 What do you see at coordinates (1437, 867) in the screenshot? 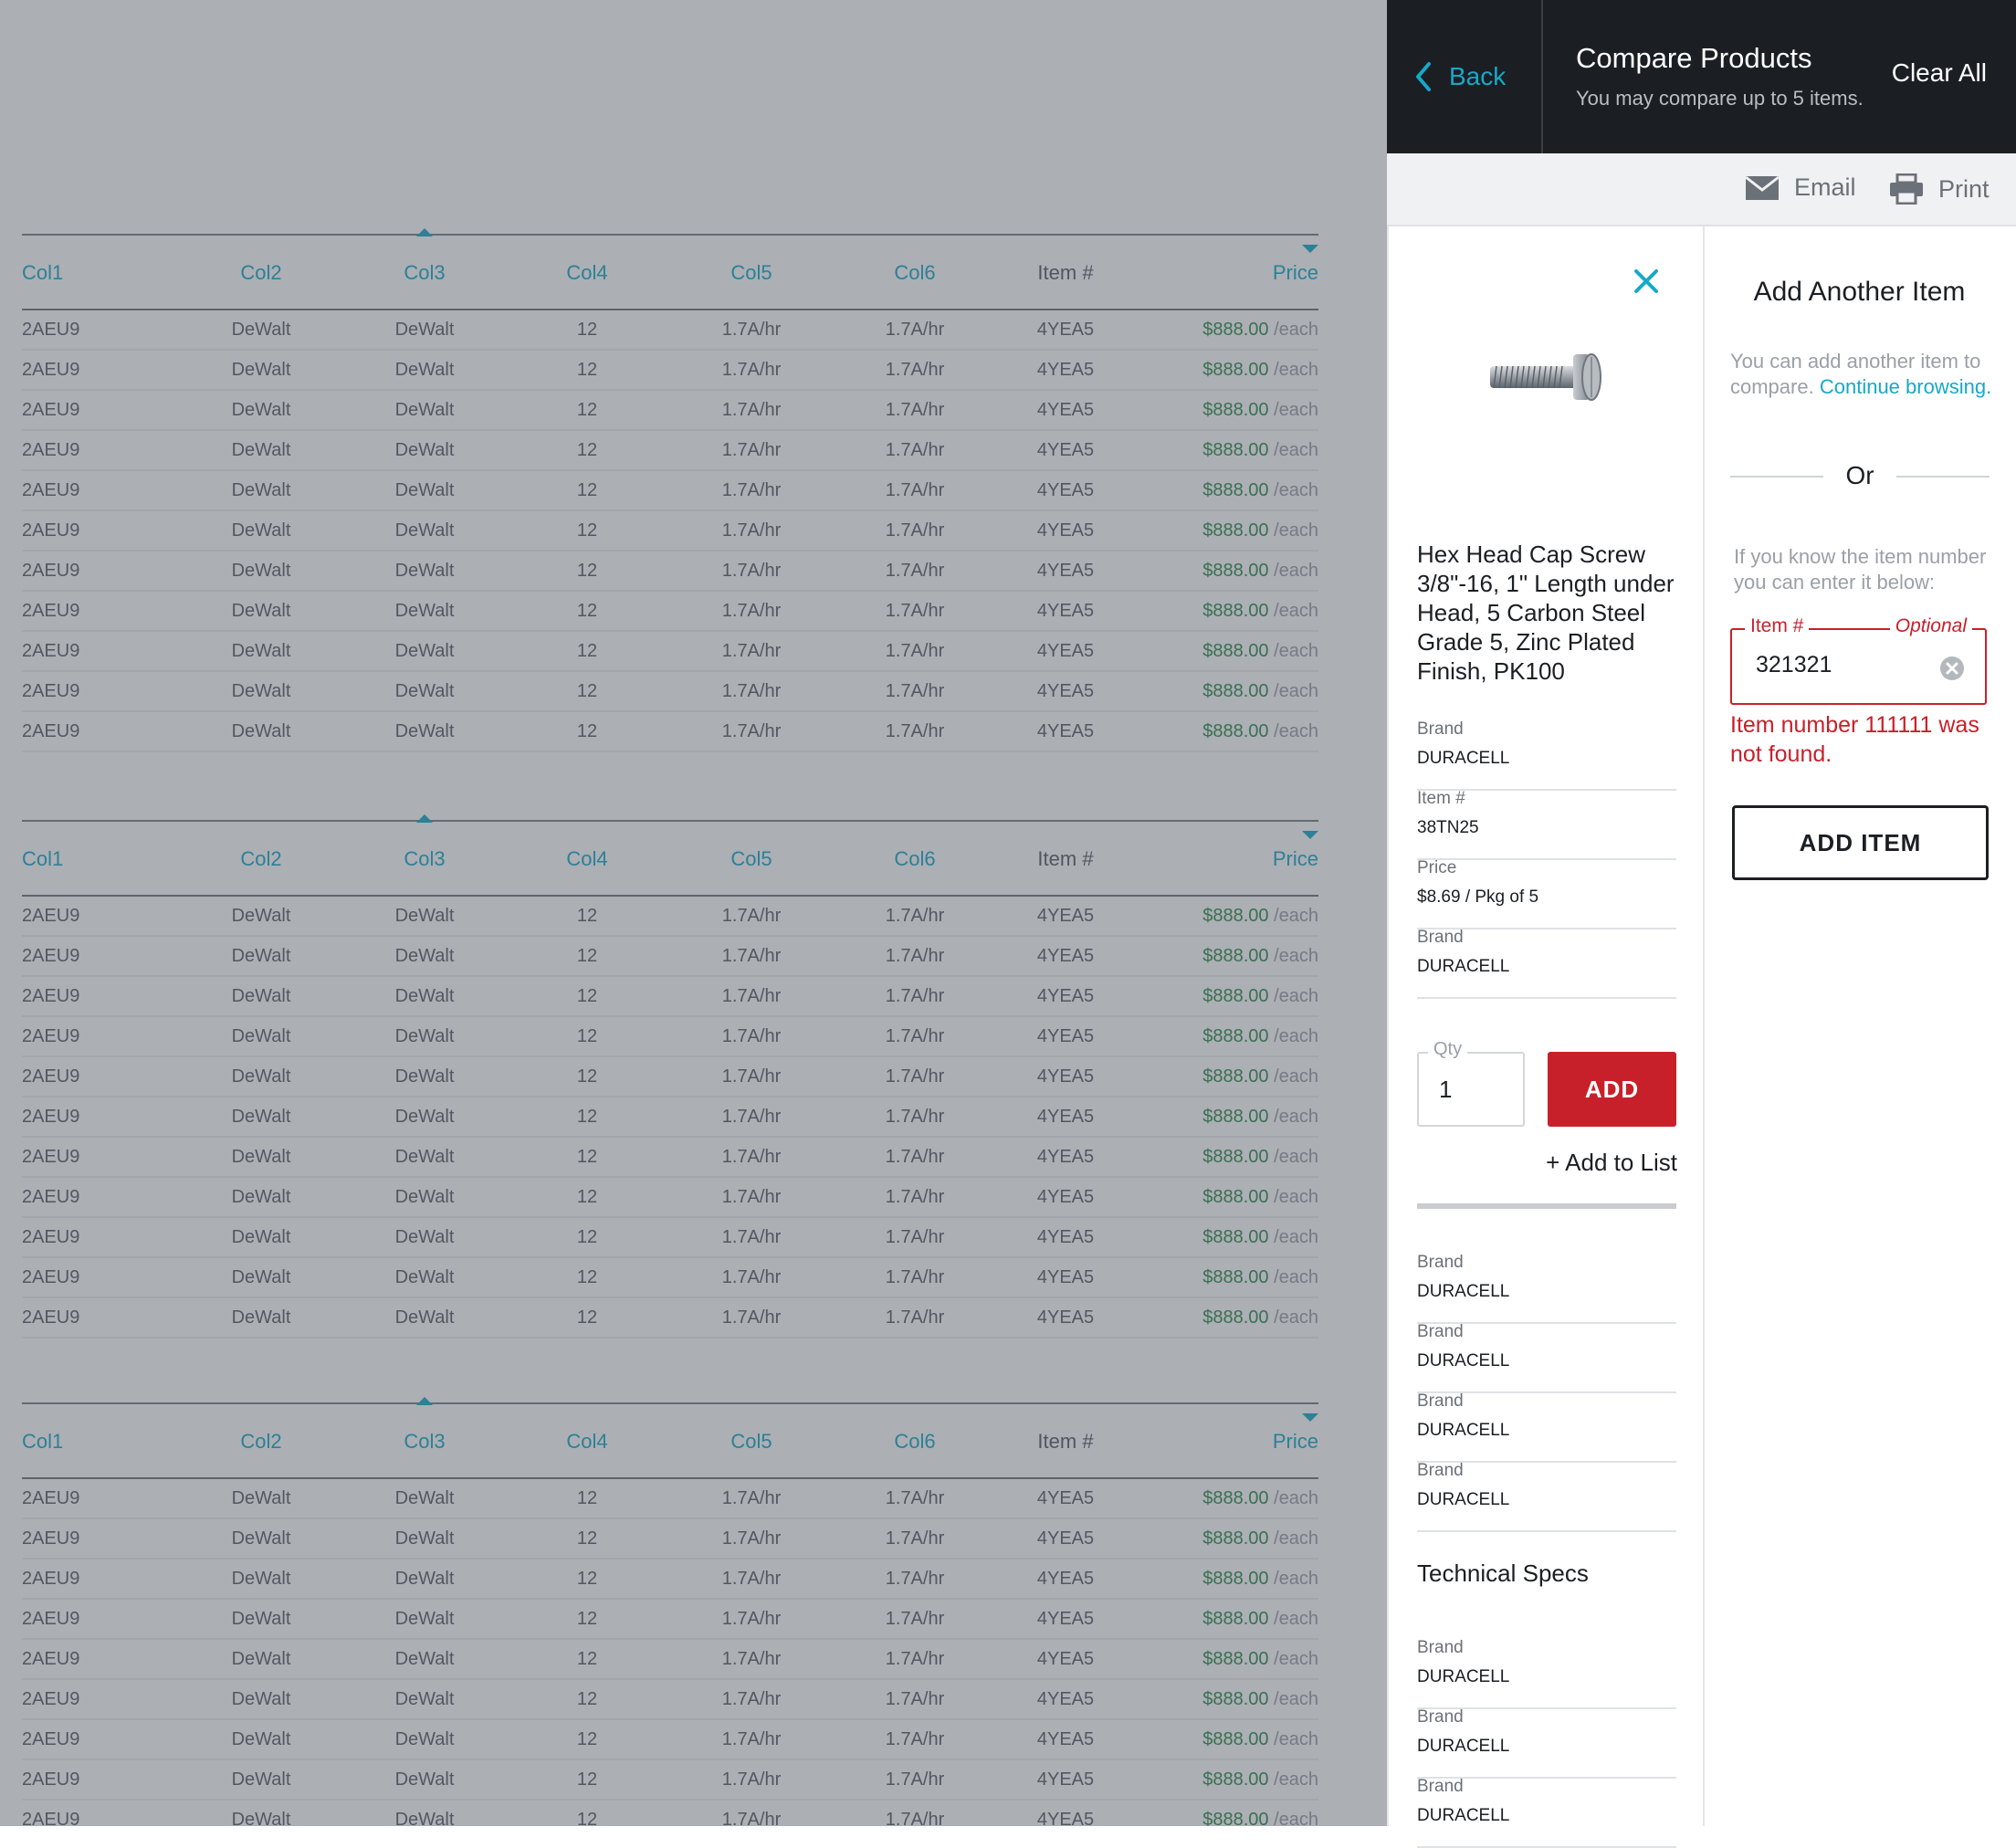
I see `spec-label: Price` at bounding box center [1437, 867].